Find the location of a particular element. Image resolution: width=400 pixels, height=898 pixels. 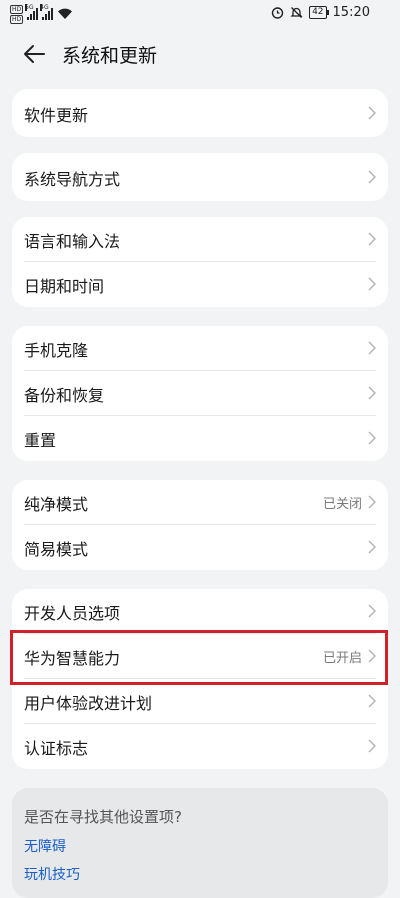

item-label: 认证标志 is located at coordinates (56, 748).